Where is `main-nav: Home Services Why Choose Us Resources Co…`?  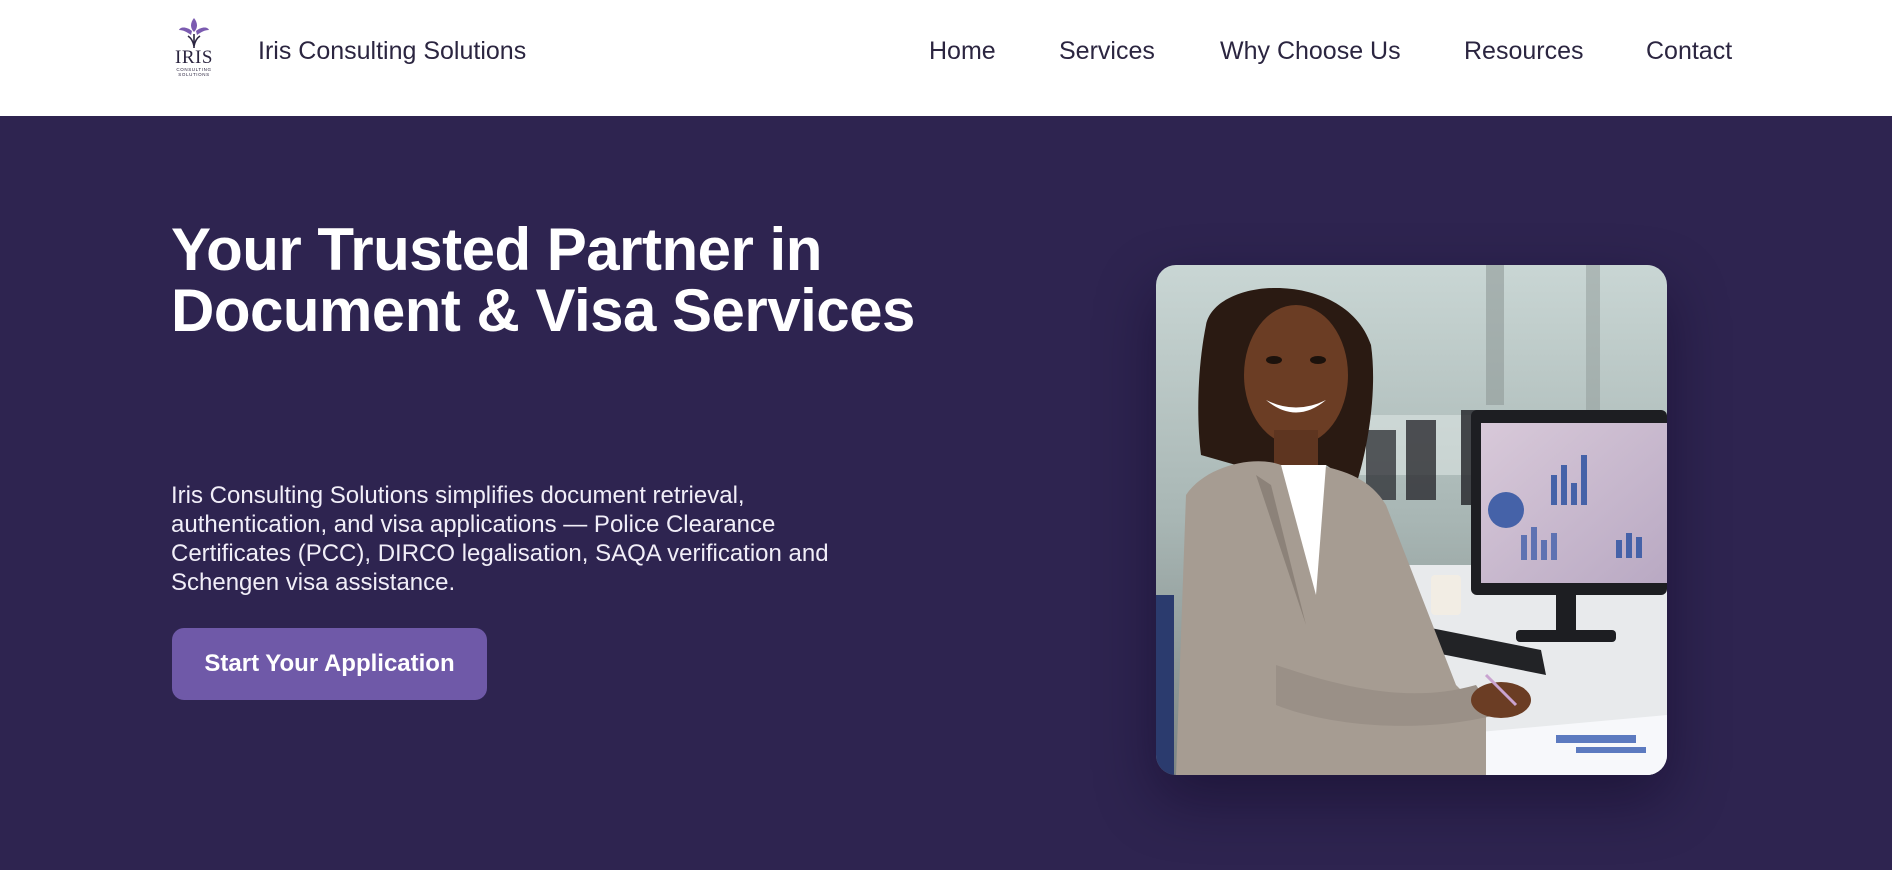 main-nav: Home Services Why Choose Us Resources Co… is located at coordinates (946, 52).